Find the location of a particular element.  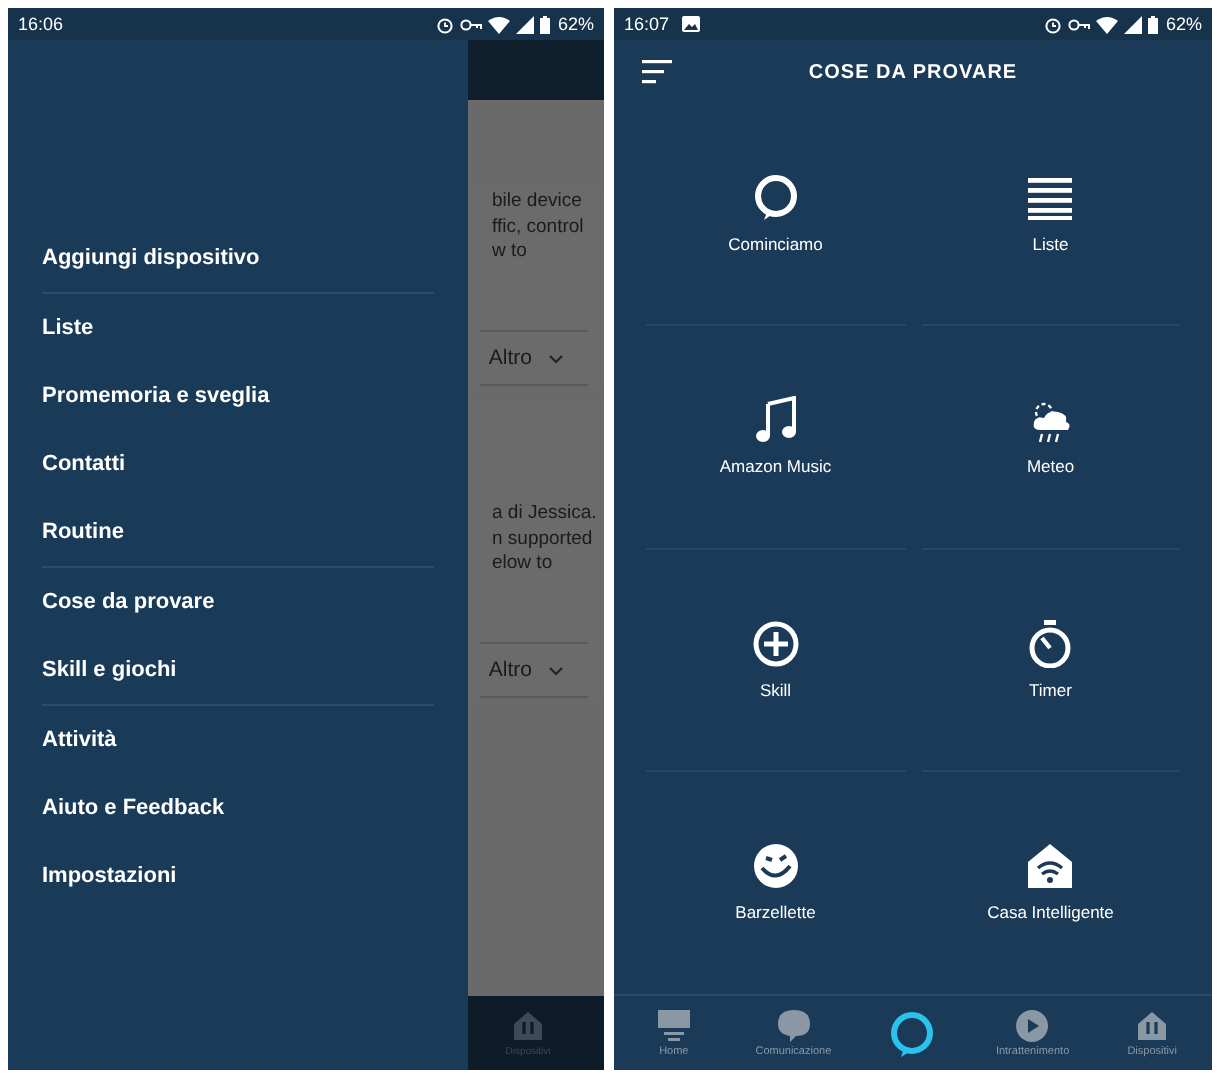

tile-label: Liste is located at coordinates (1050, 244).